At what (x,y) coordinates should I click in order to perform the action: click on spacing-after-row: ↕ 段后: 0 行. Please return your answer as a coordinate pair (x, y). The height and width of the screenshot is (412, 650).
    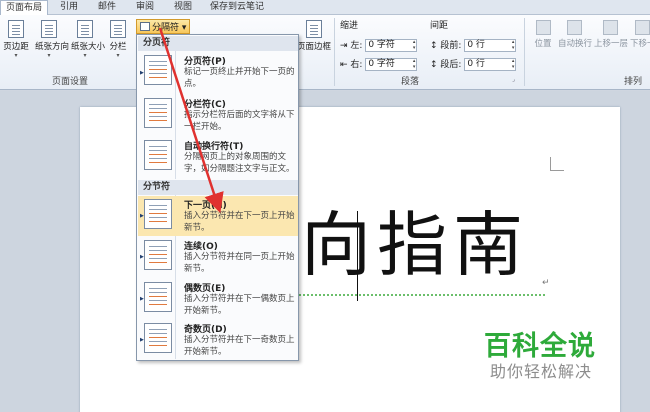
    Looking at the image, I should click on (473, 64).